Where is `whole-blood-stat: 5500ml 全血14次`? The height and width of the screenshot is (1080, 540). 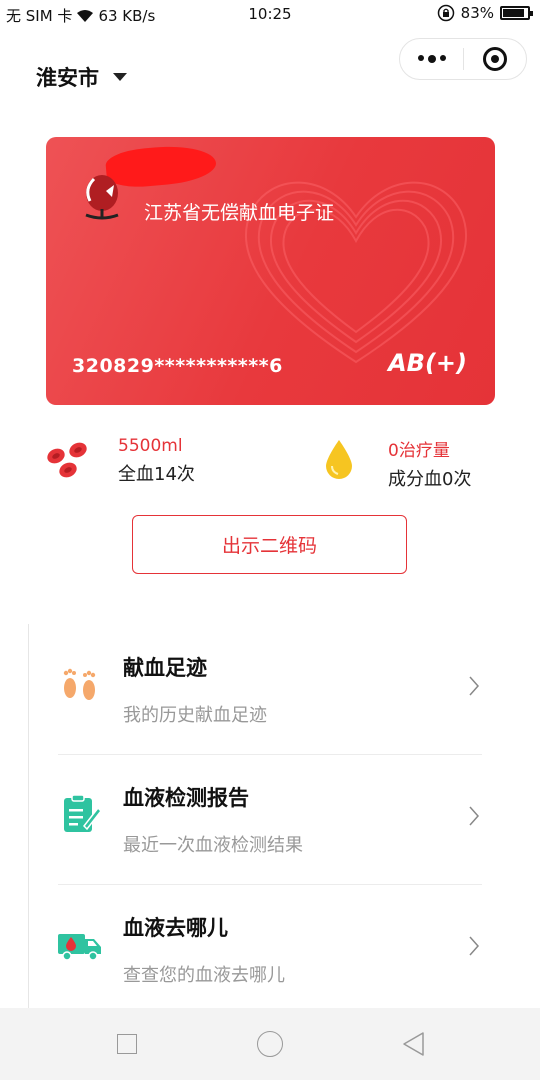
whole-blood-stat: 5500ml 全血14次 is located at coordinates (119, 461).